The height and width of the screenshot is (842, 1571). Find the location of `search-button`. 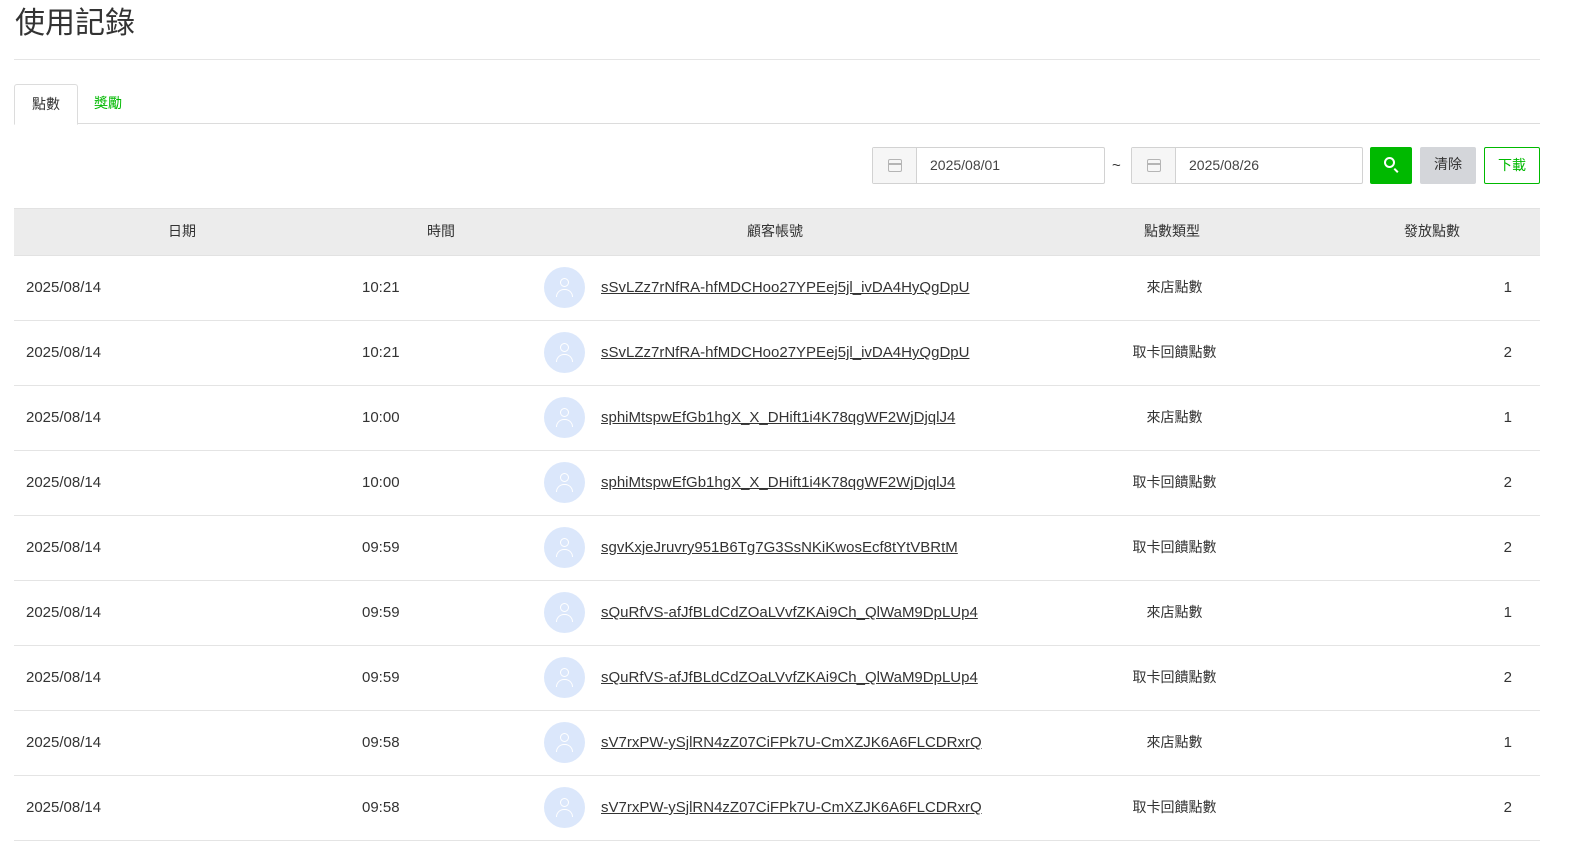

search-button is located at coordinates (1391, 165).